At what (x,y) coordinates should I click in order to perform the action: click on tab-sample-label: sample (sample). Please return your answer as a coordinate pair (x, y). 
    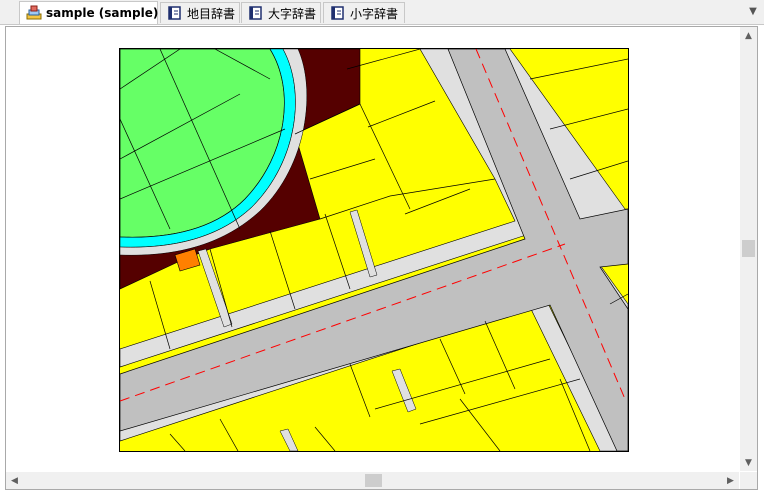
    Looking at the image, I should click on (102, 13).